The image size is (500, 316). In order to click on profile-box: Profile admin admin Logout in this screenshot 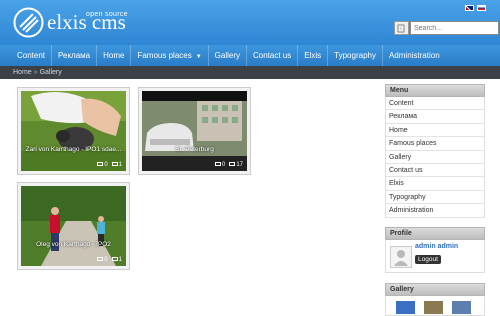, I will do `click(435, 249)`.